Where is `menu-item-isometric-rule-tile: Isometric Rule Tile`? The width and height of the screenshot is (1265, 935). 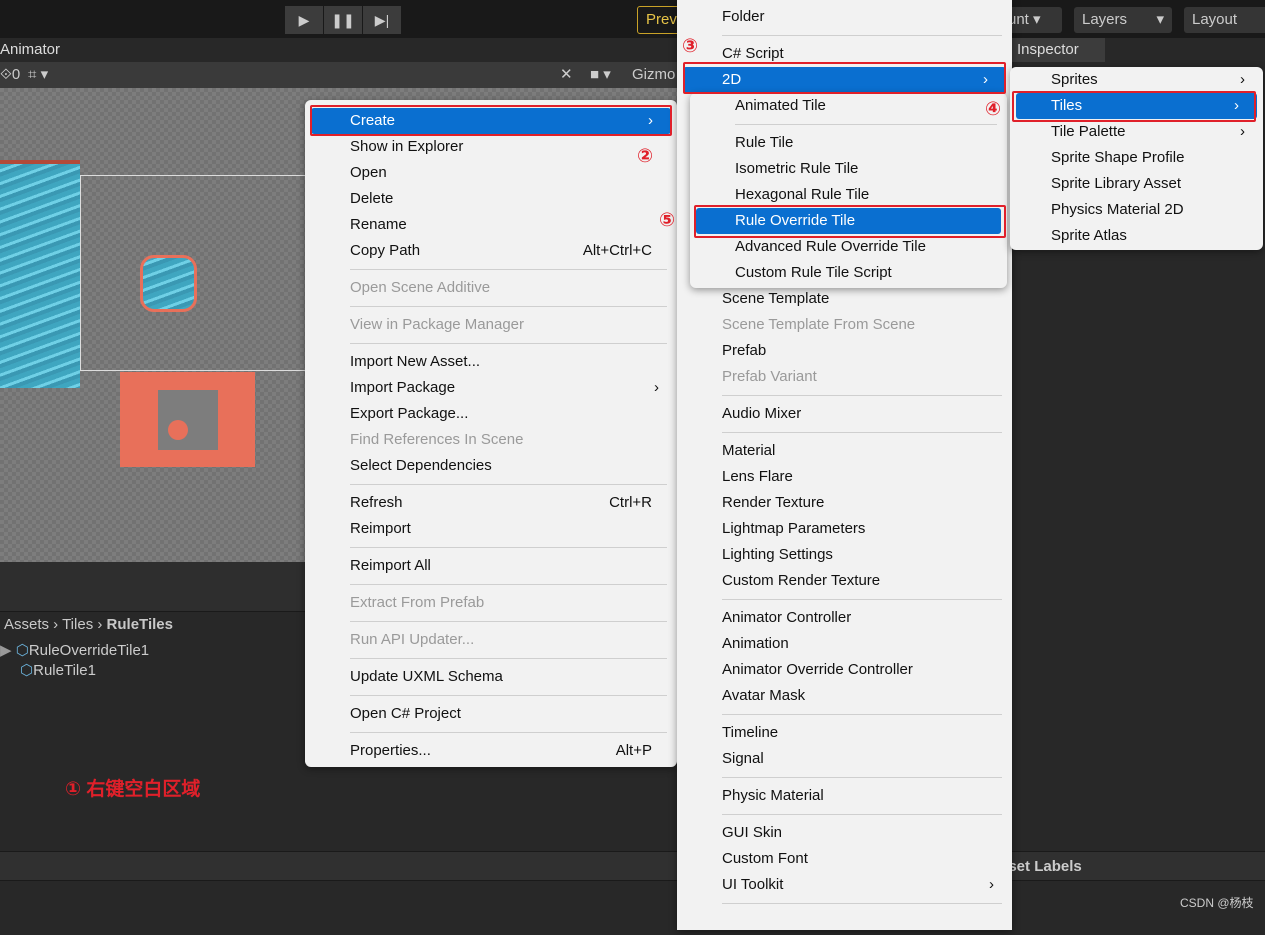 menu-item-isometric-rule-tile: Isometric Rule Tile is located at coordinates (848, 169).